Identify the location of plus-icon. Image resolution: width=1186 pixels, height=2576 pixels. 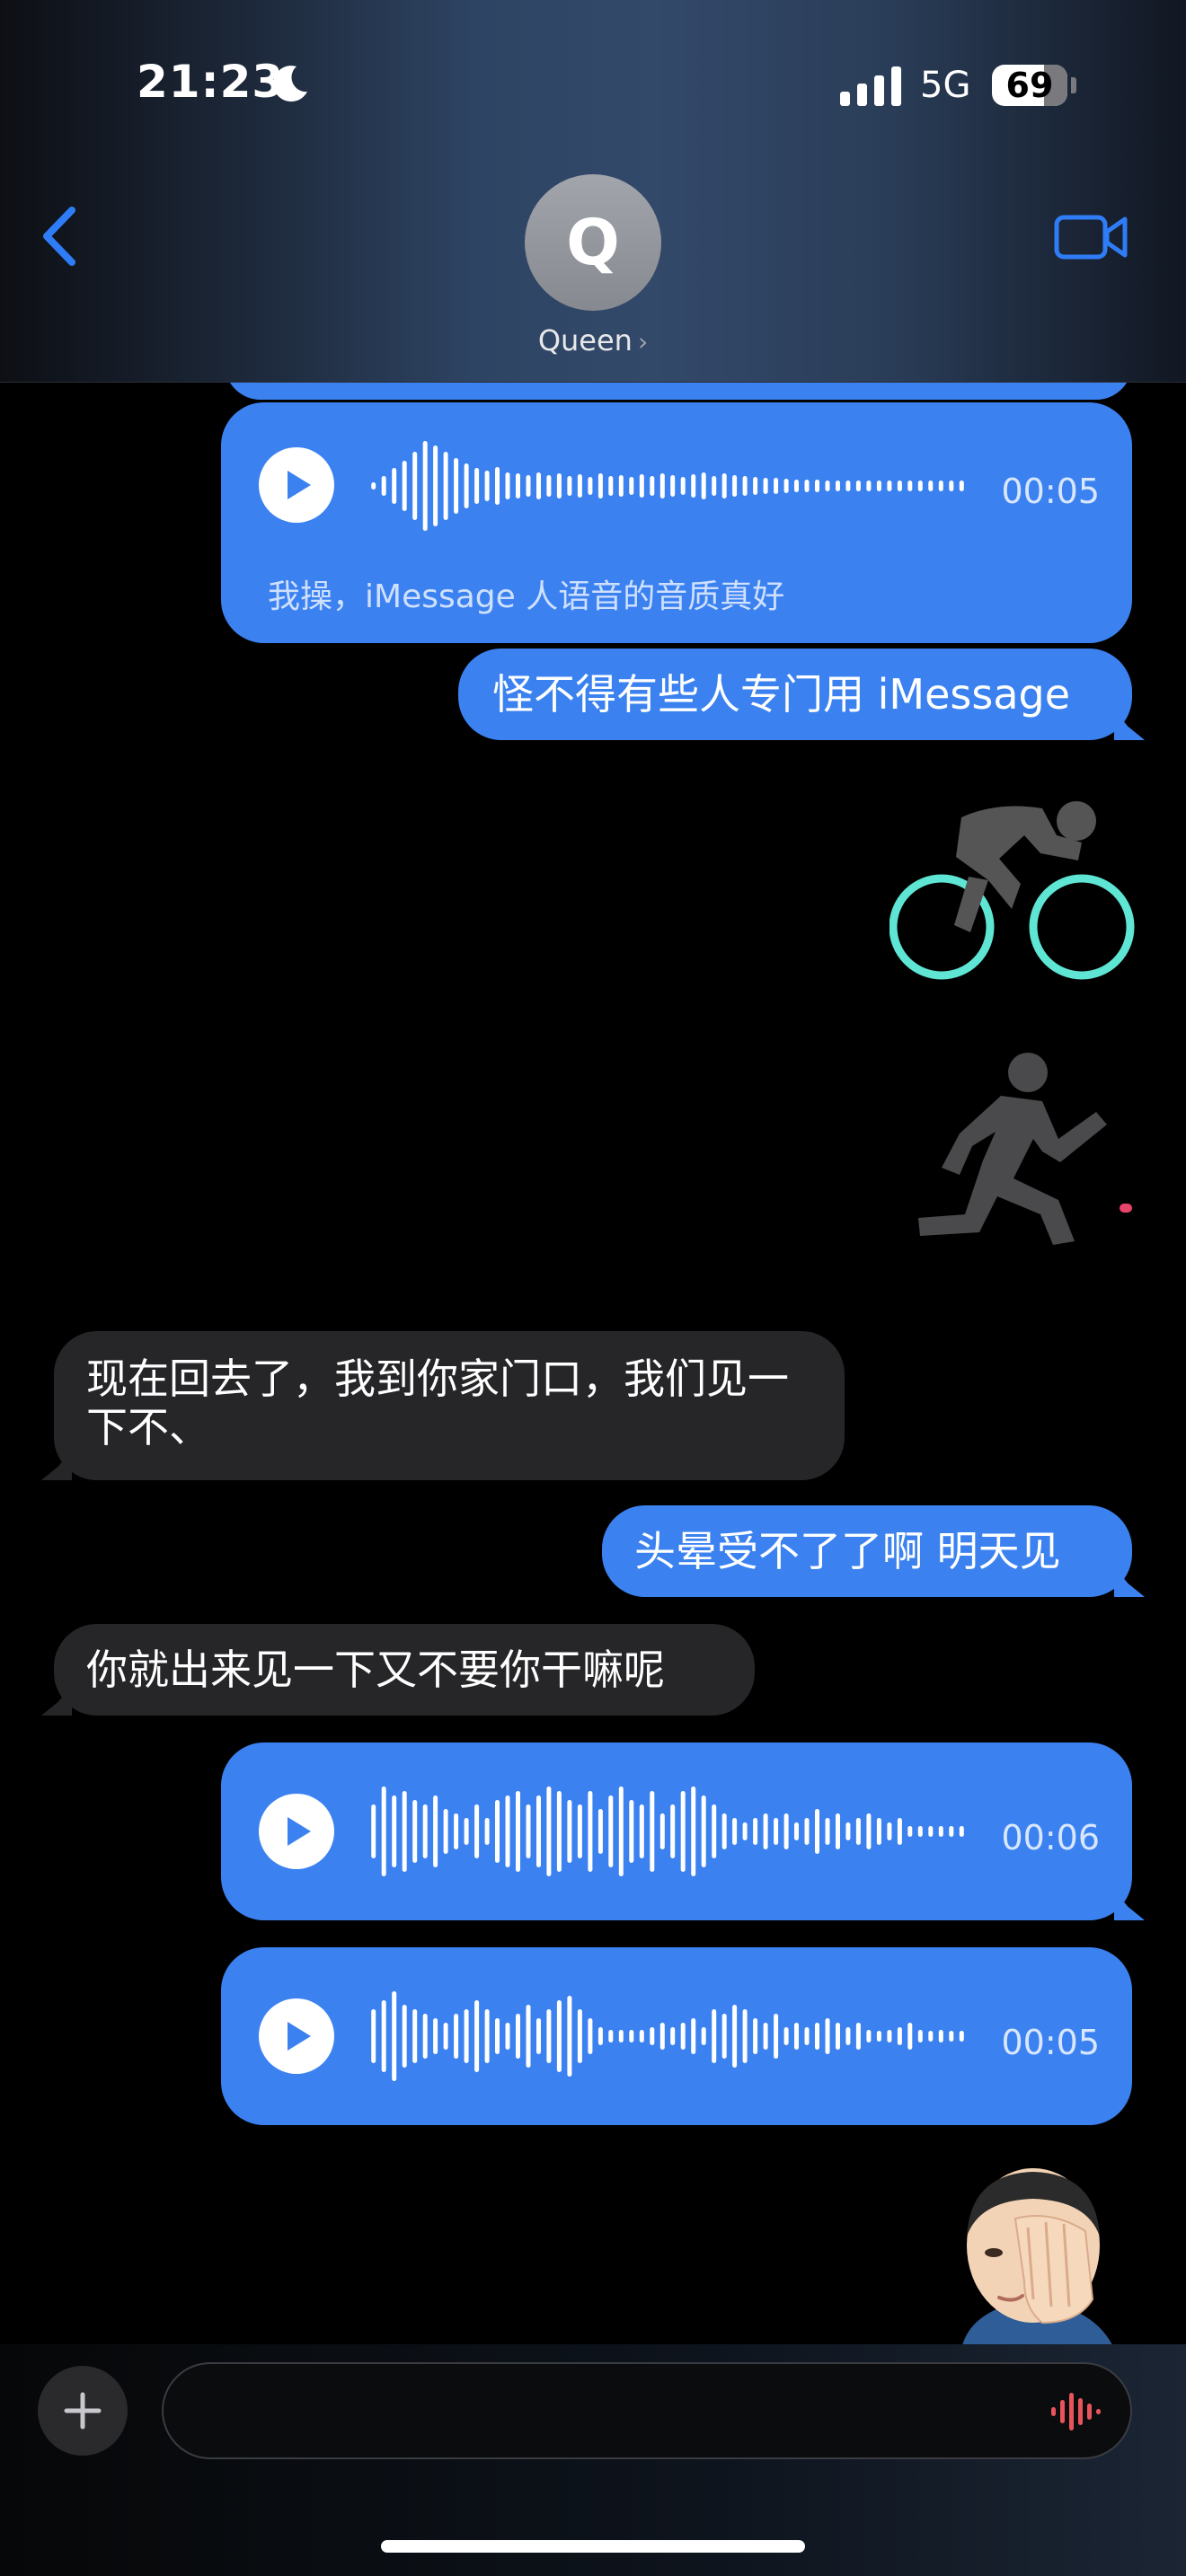
(83, 2411).